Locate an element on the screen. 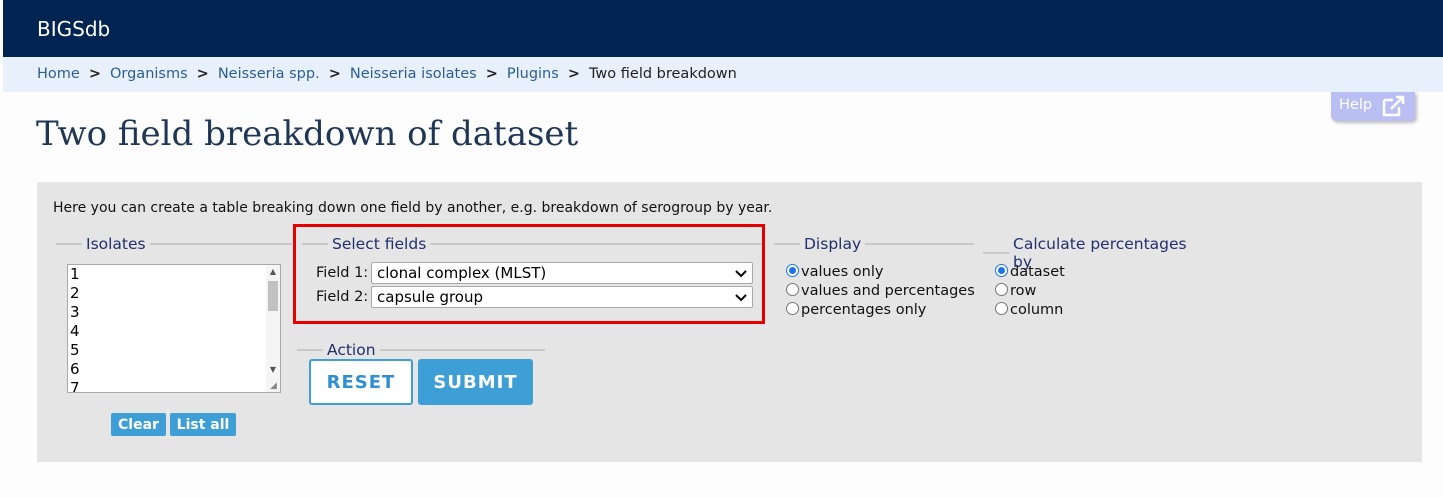 This screenshot has width=1443, height=498. app-title: BIGSdb is located at coordinates (73, 29).